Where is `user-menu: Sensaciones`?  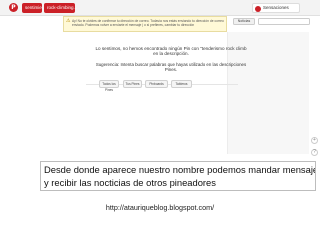
user-menu: Sensaciones is located at coordinates (276, 8).